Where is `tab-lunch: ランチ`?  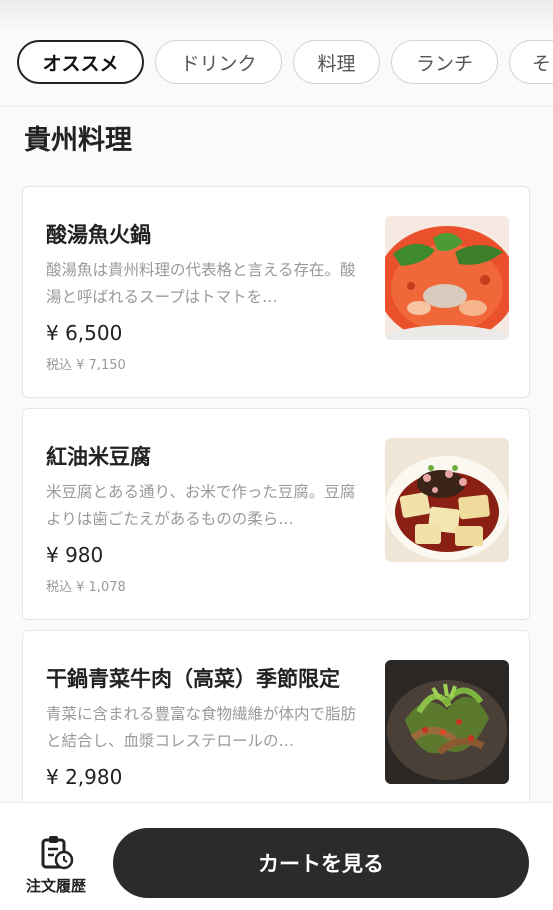
tab-lunch: ランチ is located at coordinates (444, 62).